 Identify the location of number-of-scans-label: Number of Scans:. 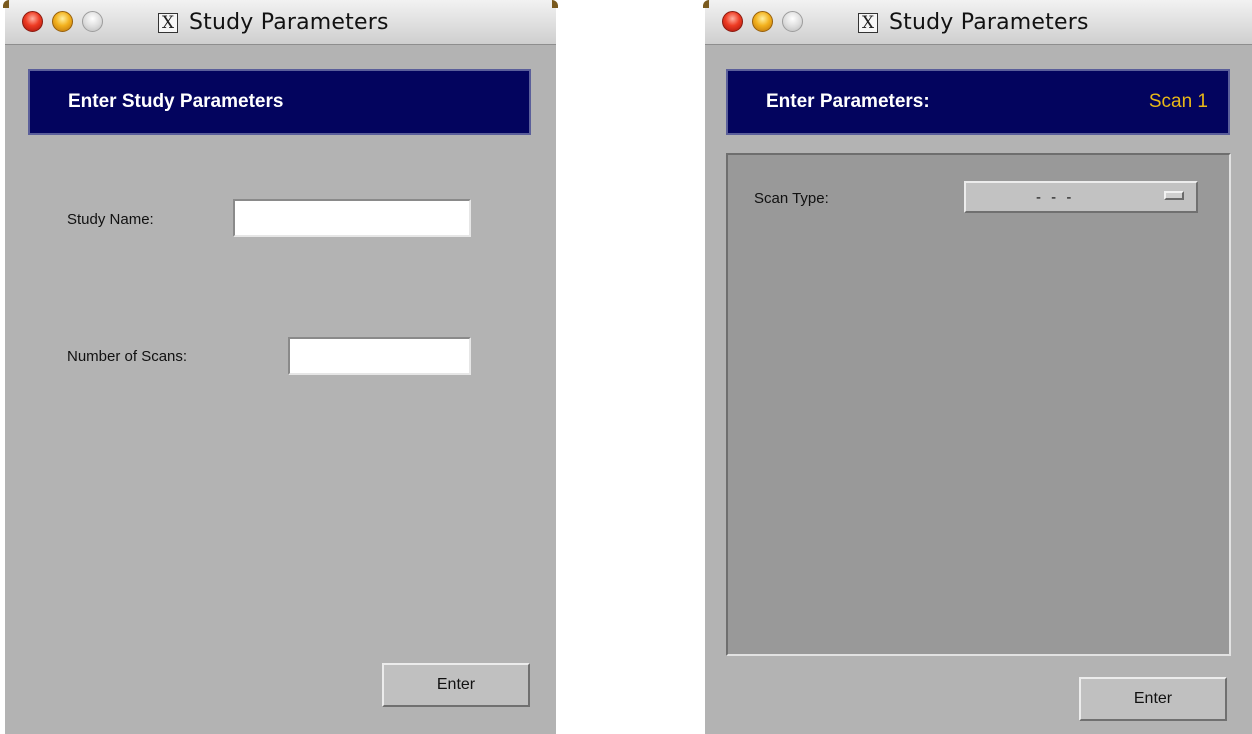
(127, 356).